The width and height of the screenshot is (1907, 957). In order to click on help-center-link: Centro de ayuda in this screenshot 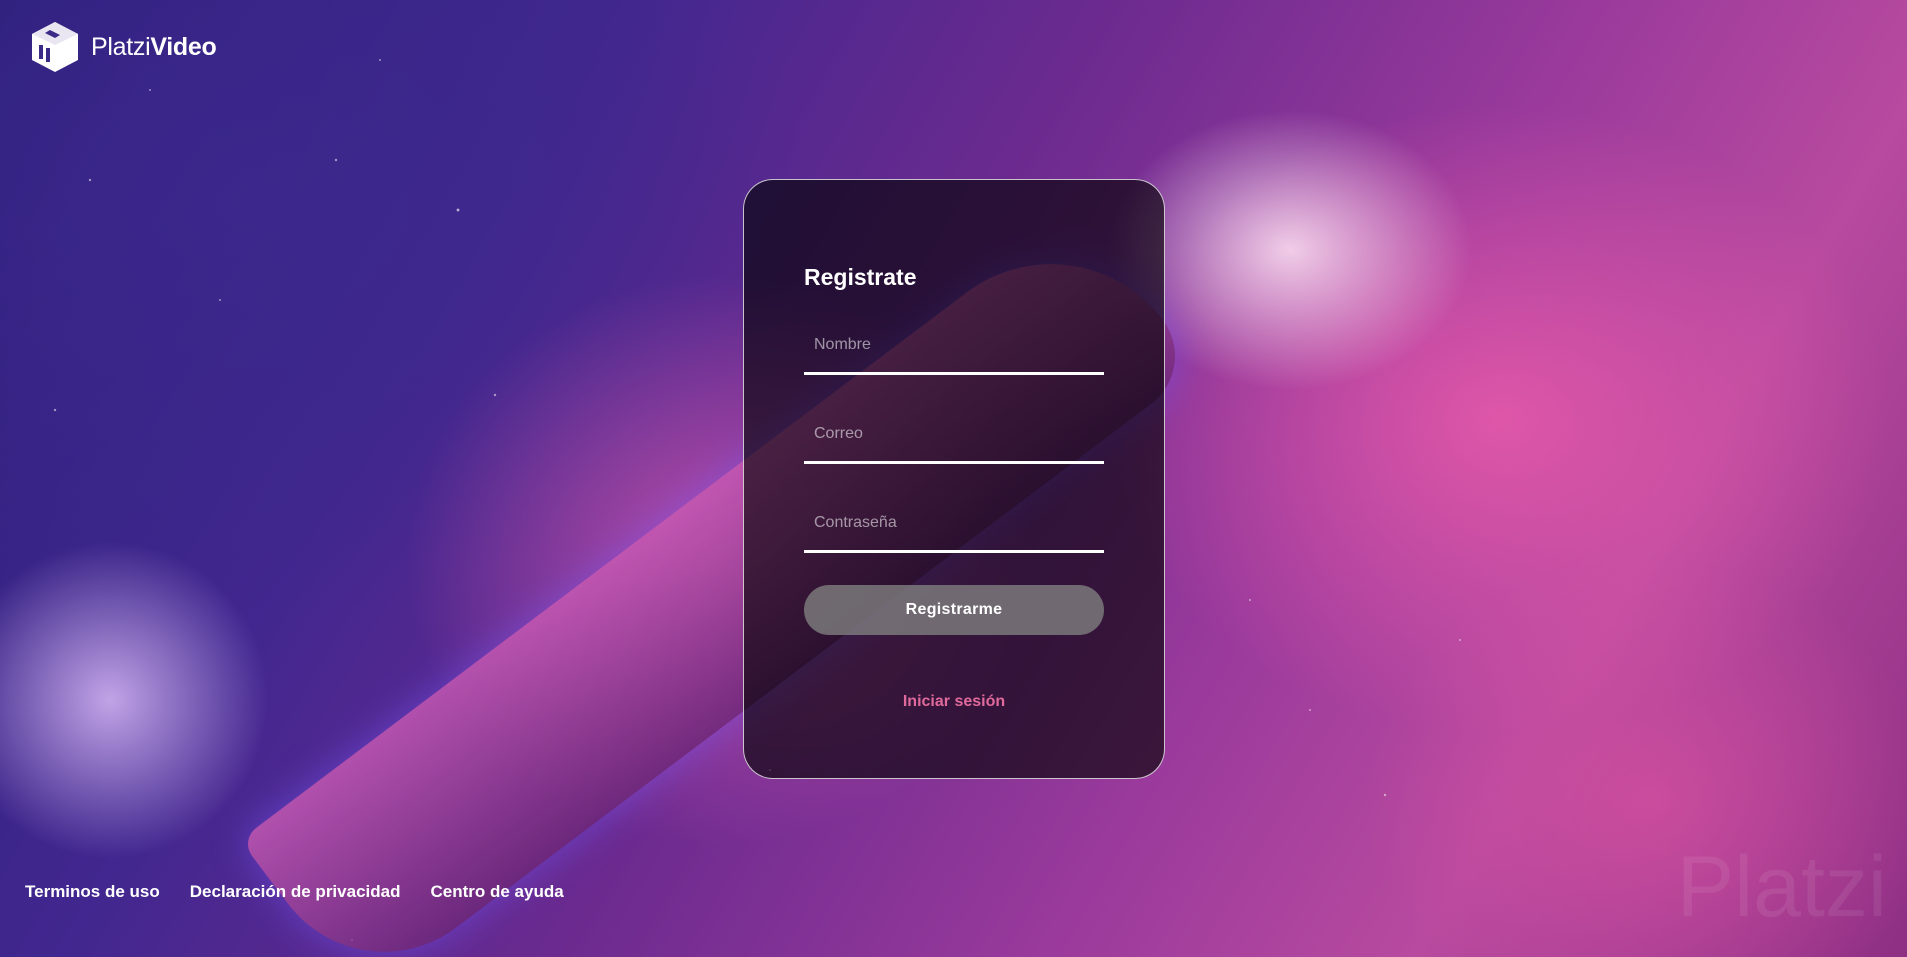, I will do `click(496, 892)`.